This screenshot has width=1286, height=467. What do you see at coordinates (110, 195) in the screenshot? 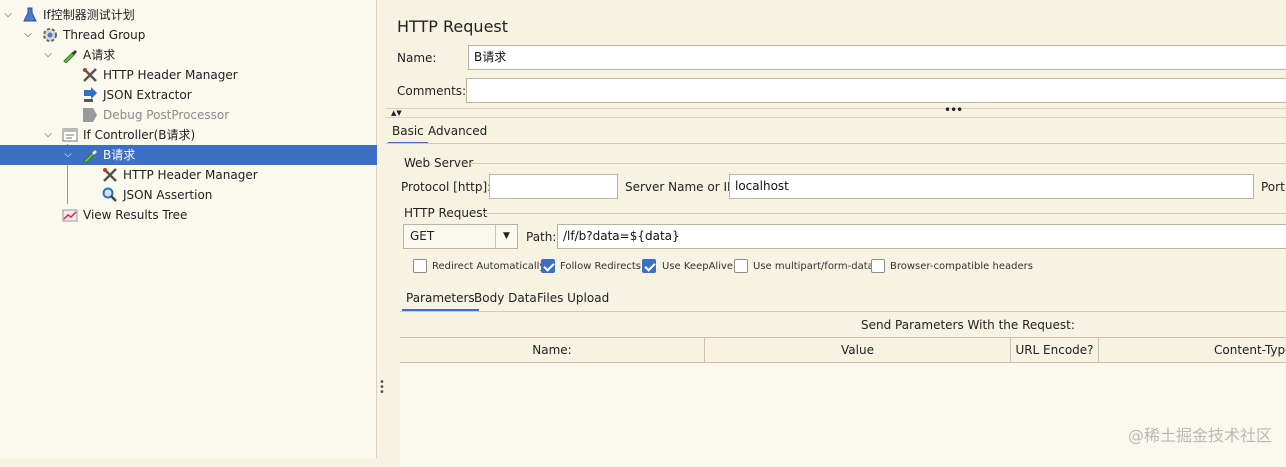
I see `magnifier-icon` at bounding box center [110, 195].